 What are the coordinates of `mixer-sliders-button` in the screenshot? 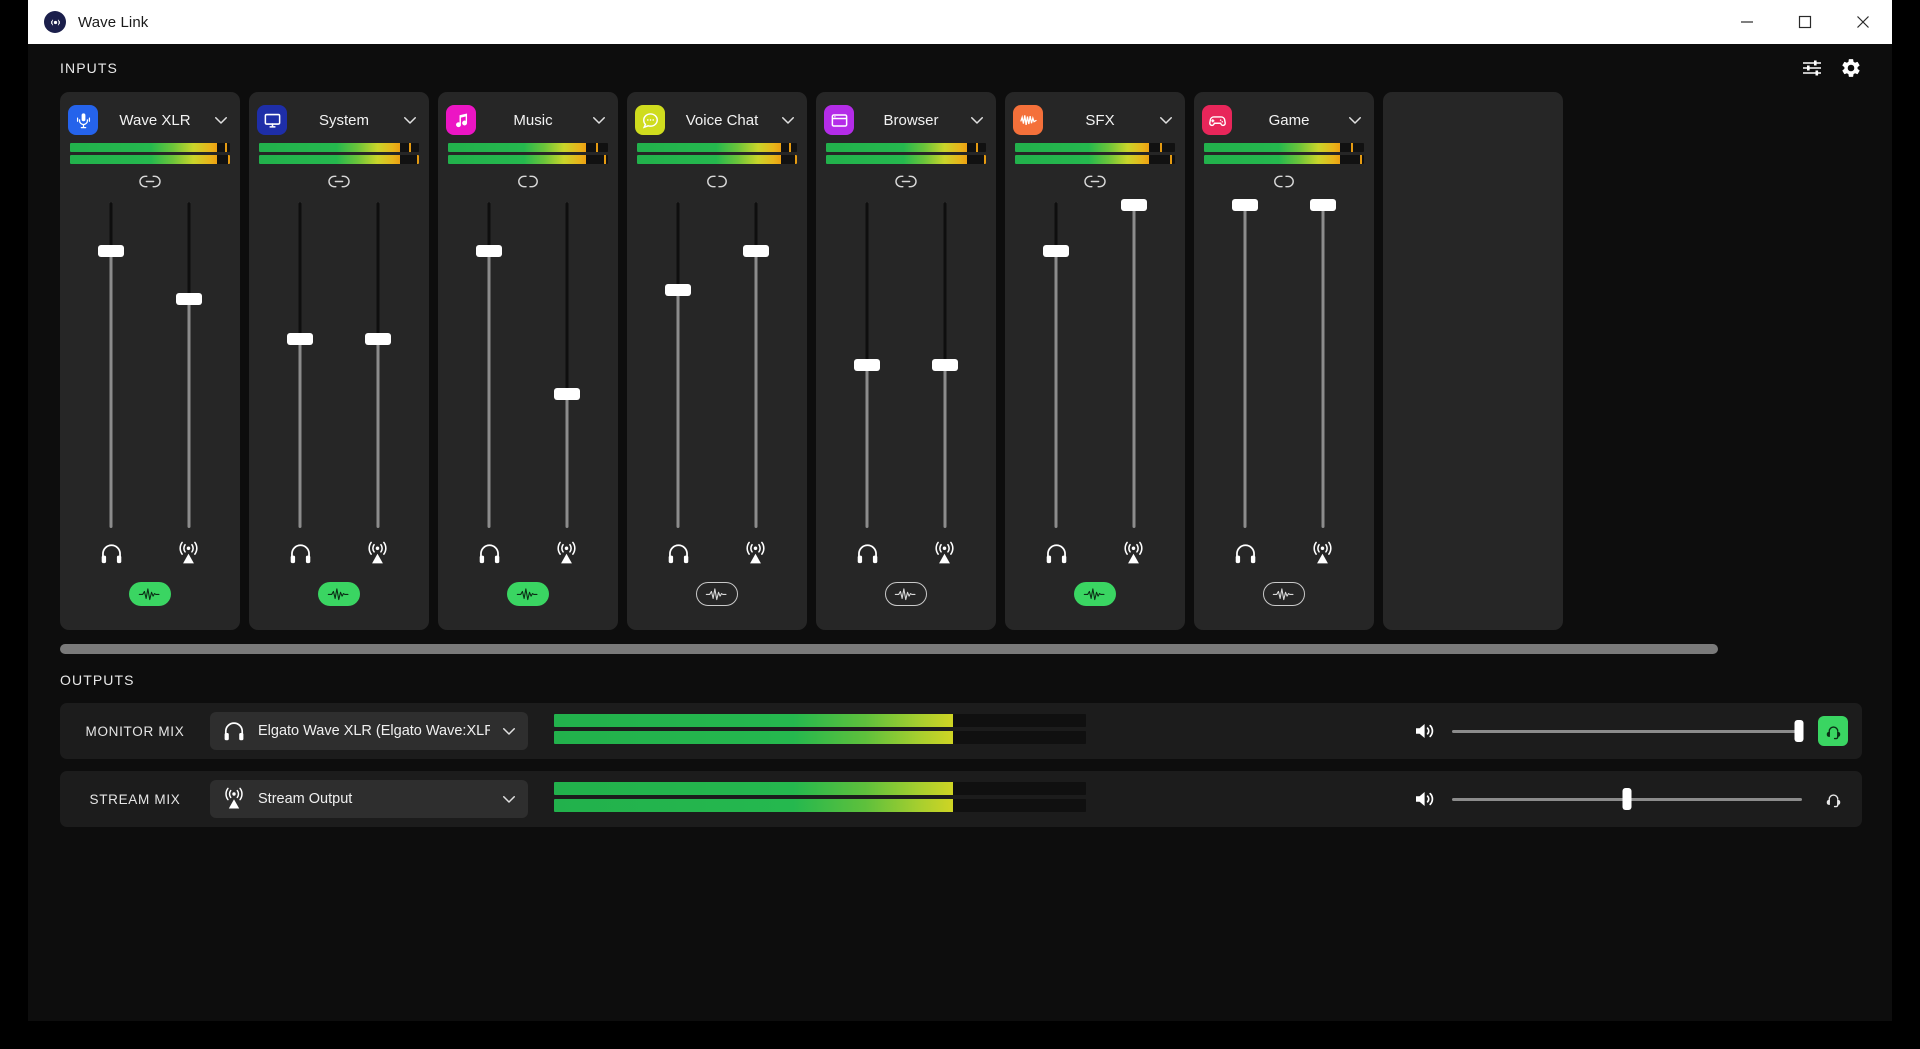 It's located at (1812, 68).